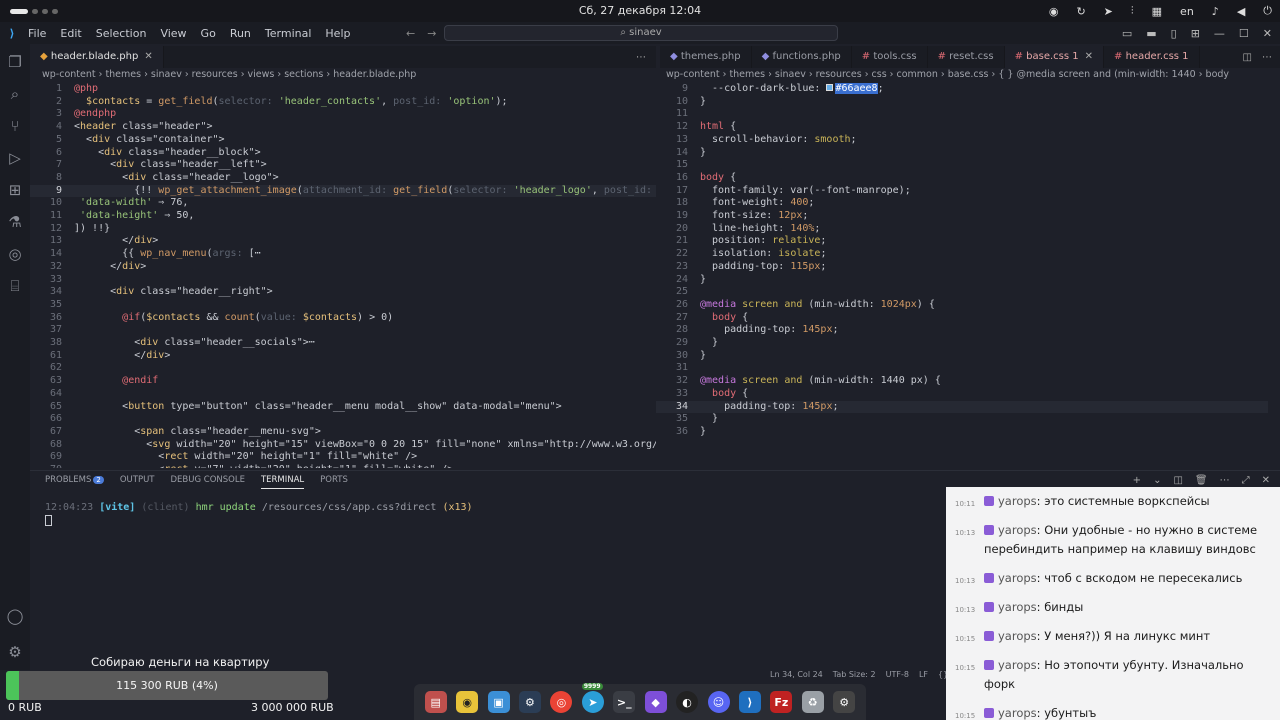  Describe the element at coordinates (962, 292) in the screenshot. I see `code-line: 25` at that location.